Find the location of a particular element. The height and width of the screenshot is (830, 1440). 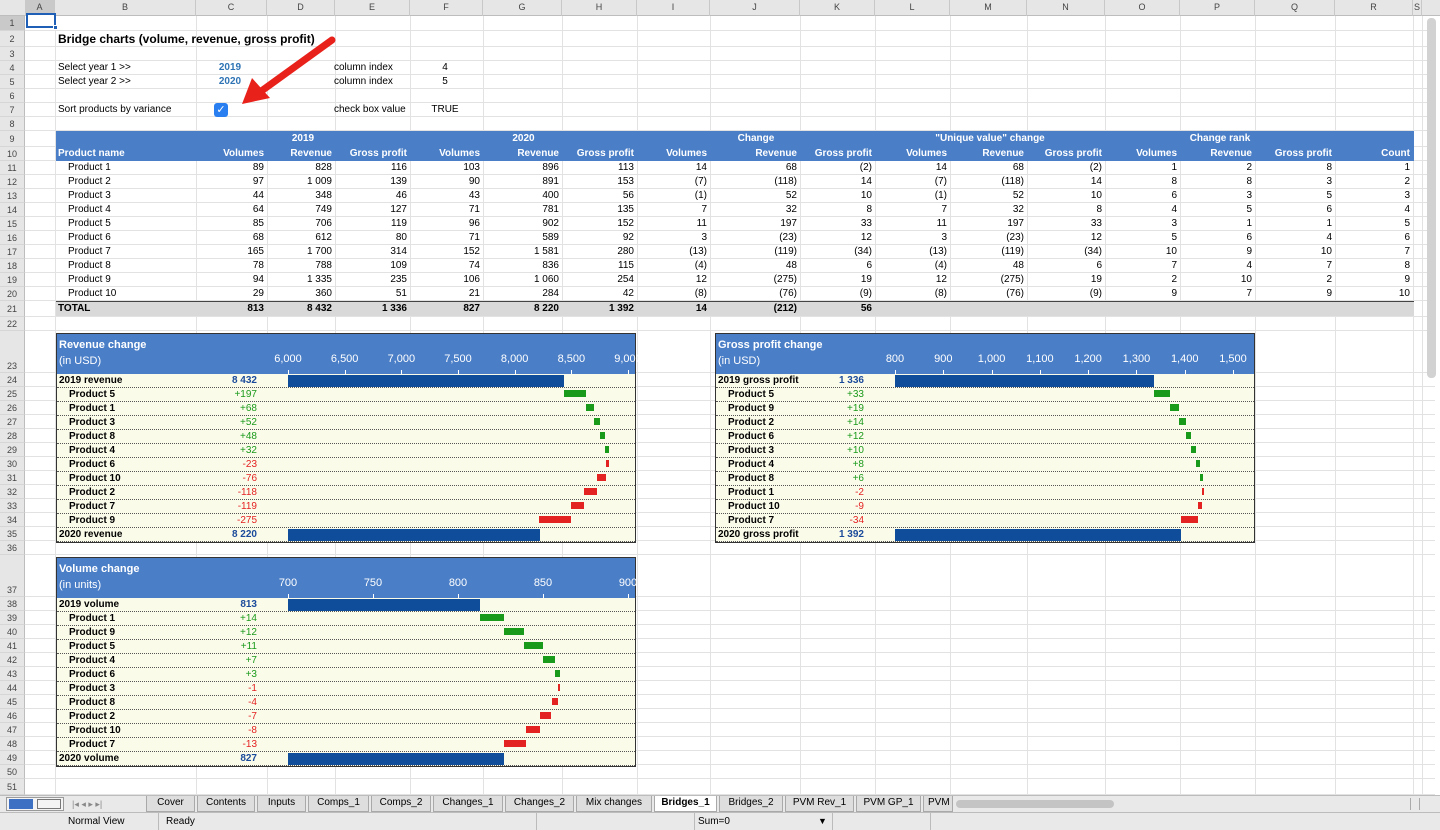

sheet-tab-comps_1: Comps_1 is located at coordinates (338, 804).